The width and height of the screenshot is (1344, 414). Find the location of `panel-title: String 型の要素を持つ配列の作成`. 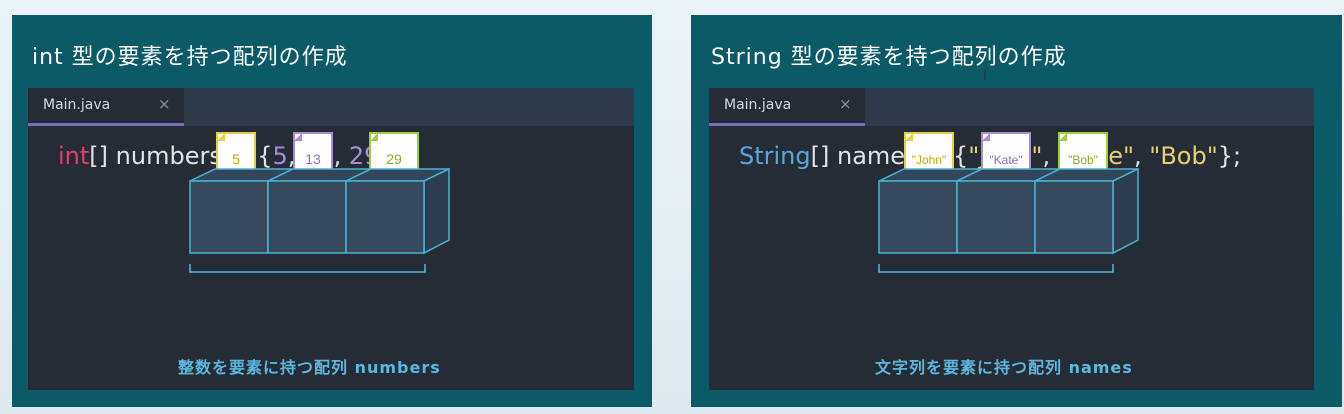

panel-title: String 型の要素を持つ配列の作成 is located at coordinates (889, 57).